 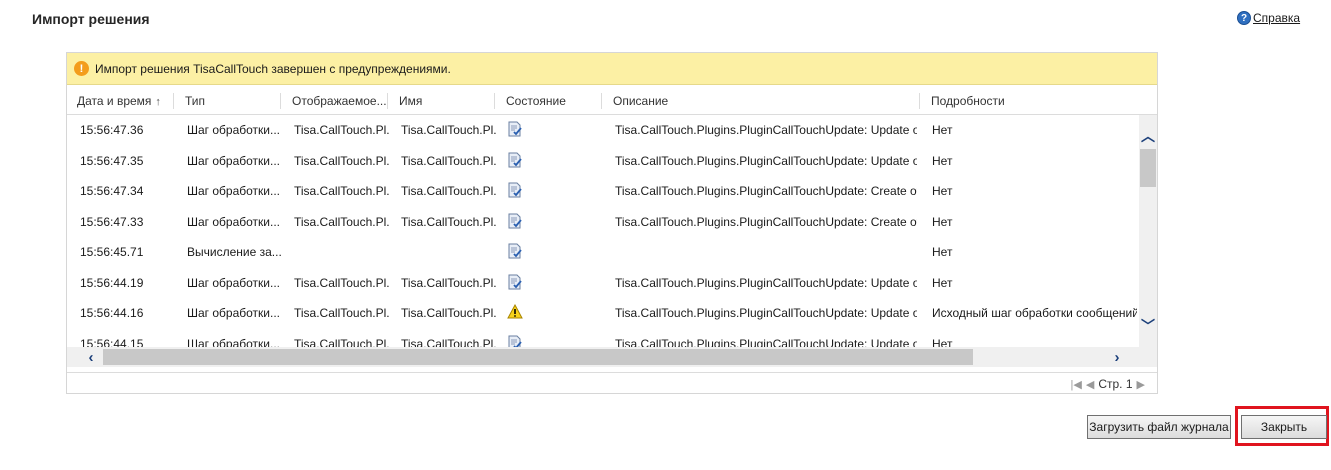 What do you see at coordinates (1148, 136) in the screenshot?
I see `scroll-up-icon: ︿` at bounding box center [1148, 136].